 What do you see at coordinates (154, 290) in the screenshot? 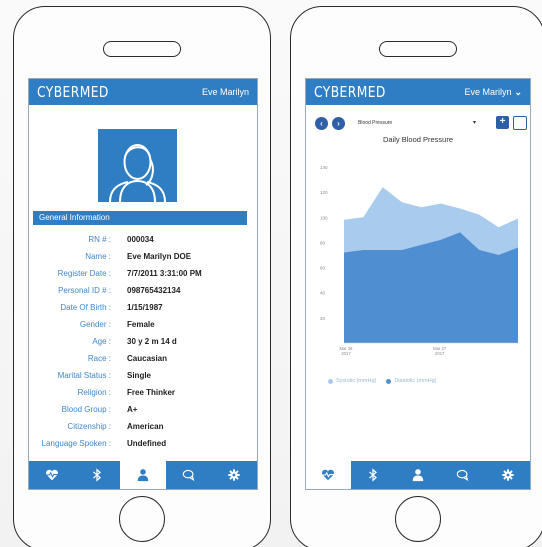
I see `info-value: 098765432134` at bounding box center [154, 290].